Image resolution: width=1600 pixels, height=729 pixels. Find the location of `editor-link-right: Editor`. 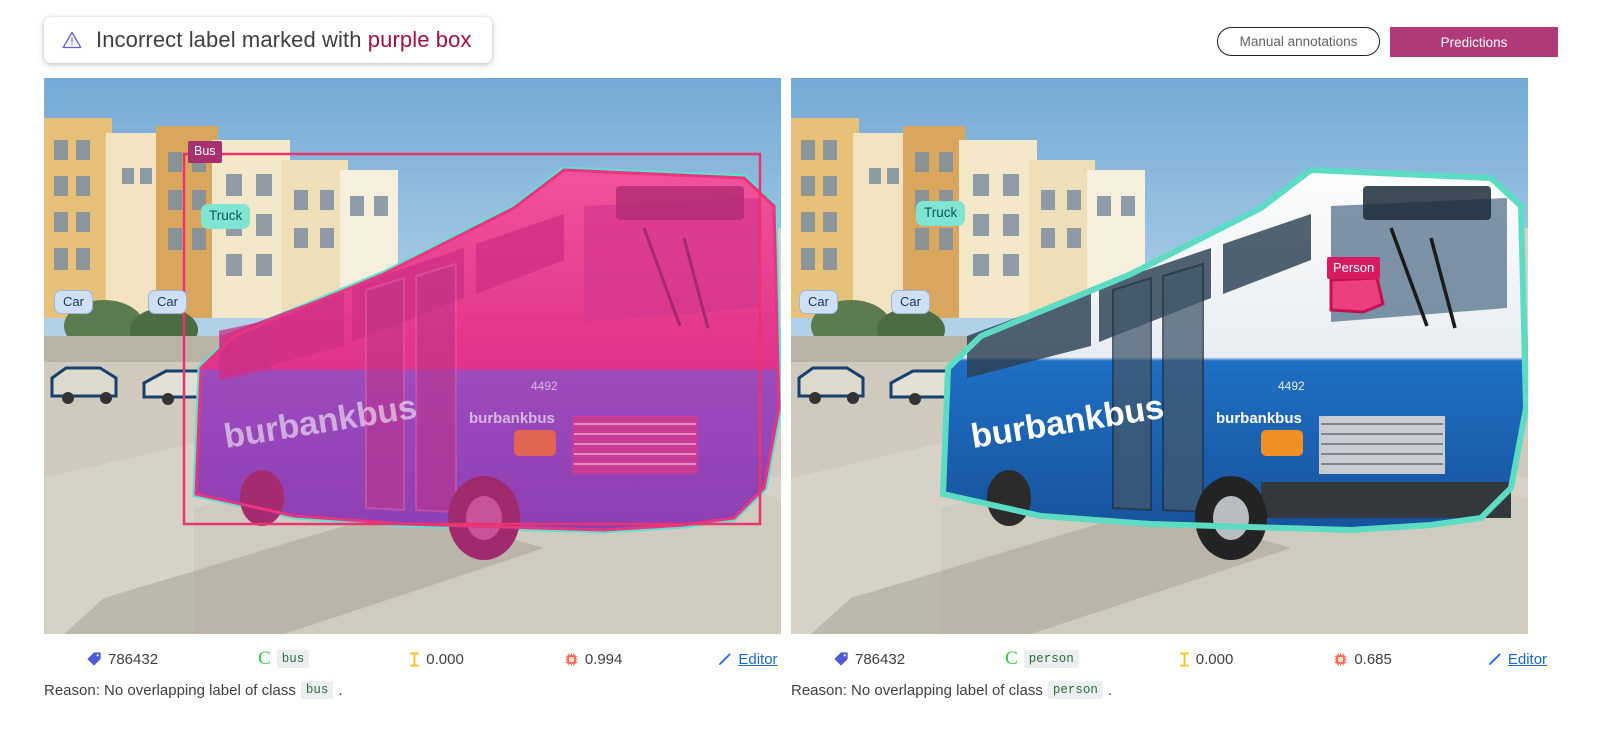

editor-link-right: Editor is located at coordinates (1517, 659).